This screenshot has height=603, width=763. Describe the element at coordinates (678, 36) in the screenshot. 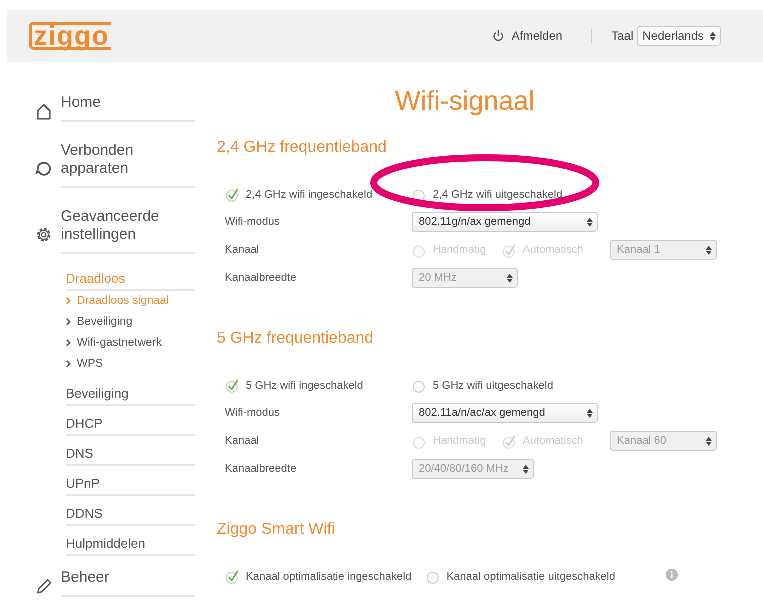

I see `language-select: Nederlands` at that location.